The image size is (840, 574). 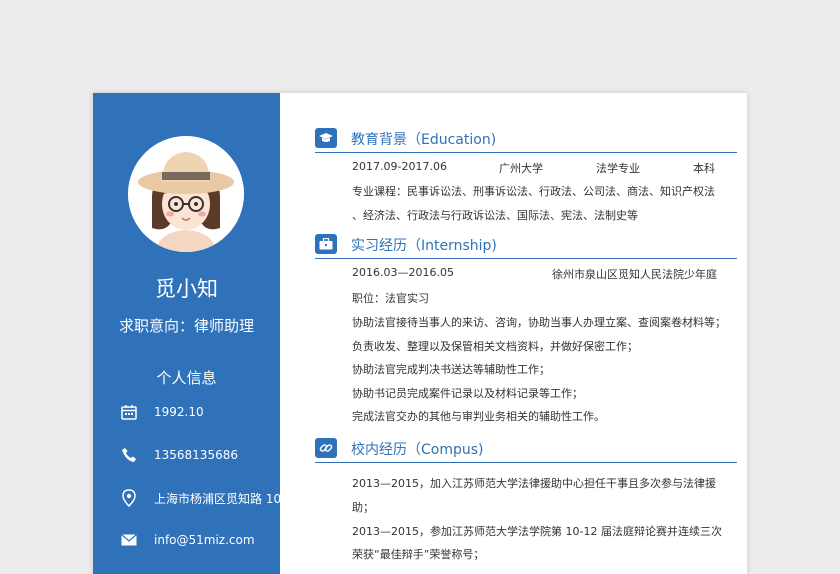 I want to click on education-period: 2017.09-2017.06, so click(x=399, y=166).